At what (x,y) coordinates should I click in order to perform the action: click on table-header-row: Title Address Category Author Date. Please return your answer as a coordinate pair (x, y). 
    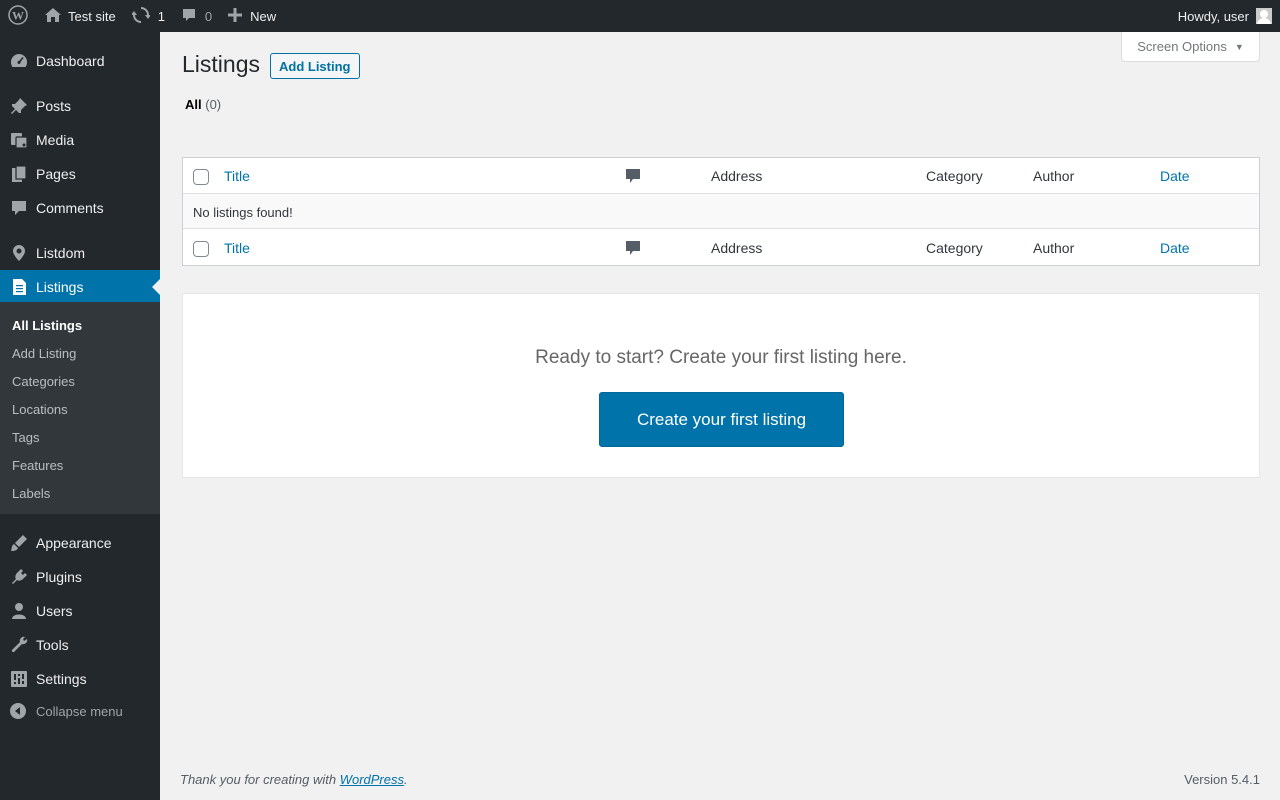
    Looking at the image, I should click on (721, 176).